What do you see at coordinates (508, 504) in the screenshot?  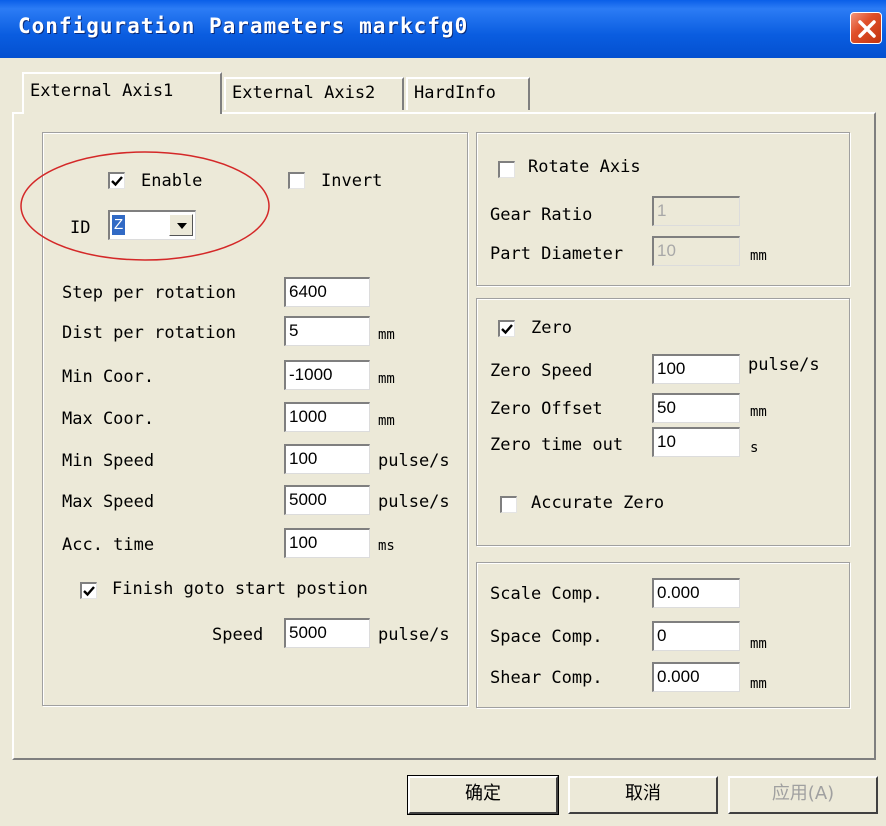 I see `accurate-zero-checkbox` at bounding box center [508, 504].